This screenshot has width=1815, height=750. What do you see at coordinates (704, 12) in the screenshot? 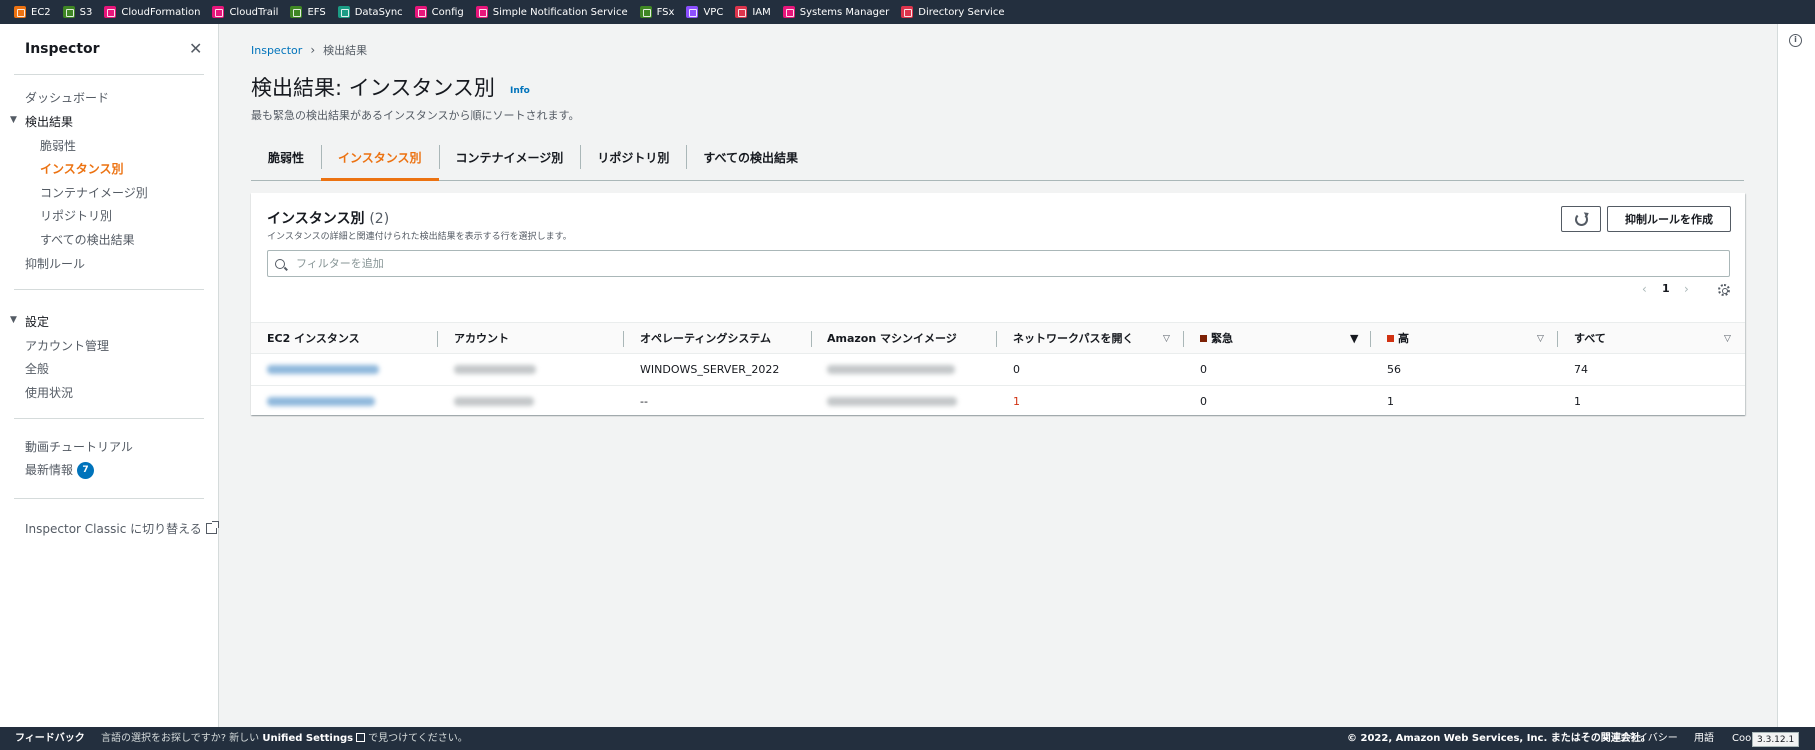
I see `service-vpc: VPC` at bounding box center [704, 12].